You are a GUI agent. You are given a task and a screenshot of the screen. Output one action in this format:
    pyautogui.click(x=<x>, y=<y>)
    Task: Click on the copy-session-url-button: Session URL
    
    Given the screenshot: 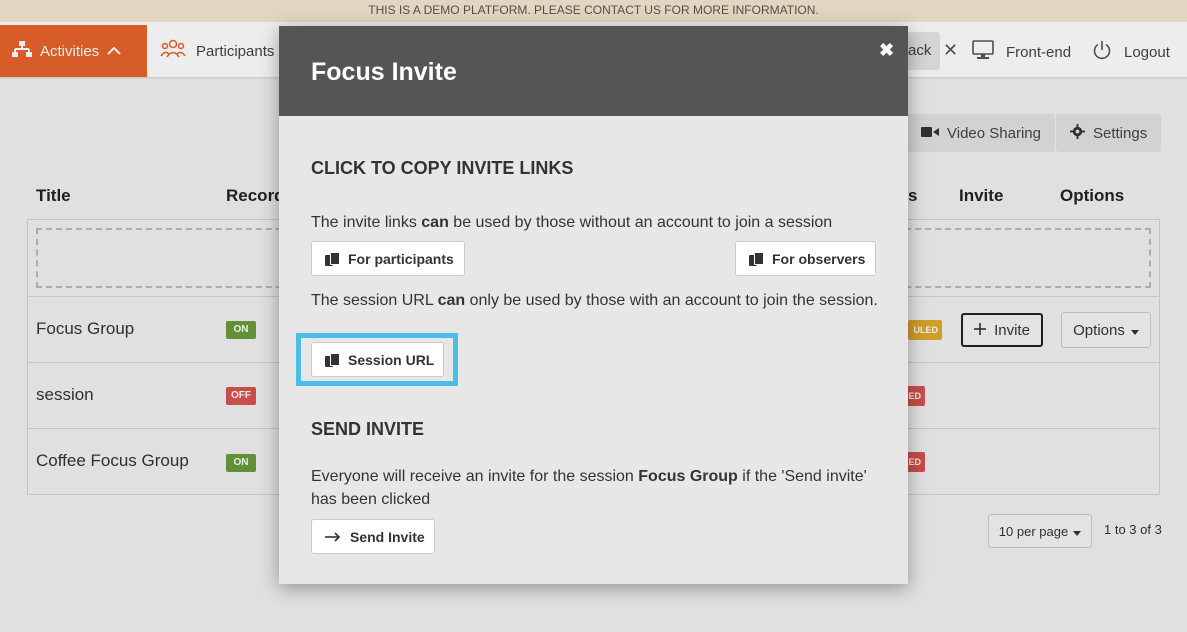 What is the action you would take?
    pyautogui.click(x=377, y=359)
    